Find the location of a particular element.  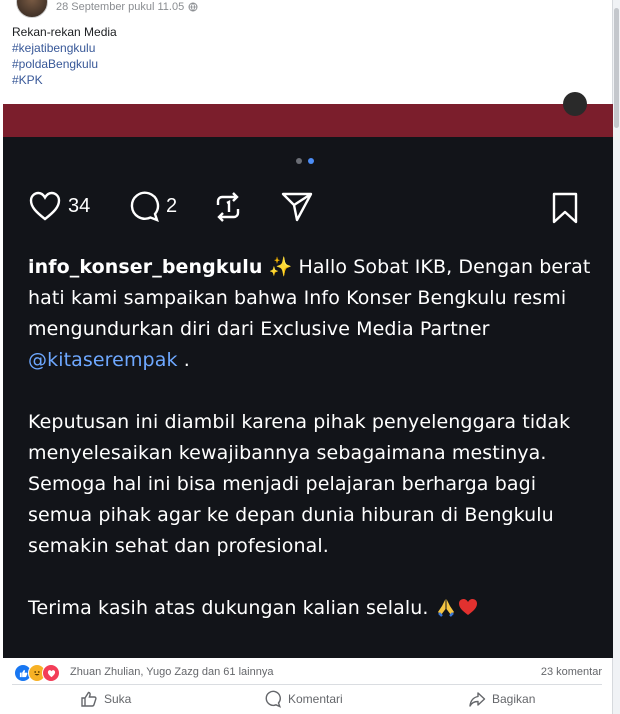

repost-icon is located at coordinates (228, 207).